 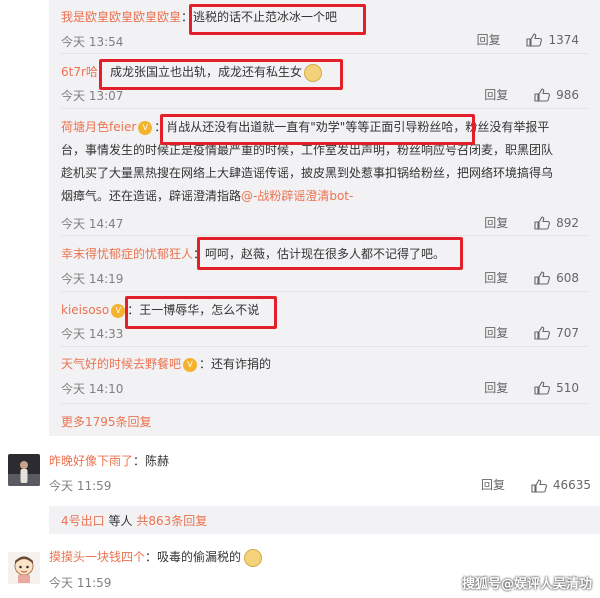 I want to click on reply-username: 天气好的时候去野餐吧, so click(x=121, y=364).